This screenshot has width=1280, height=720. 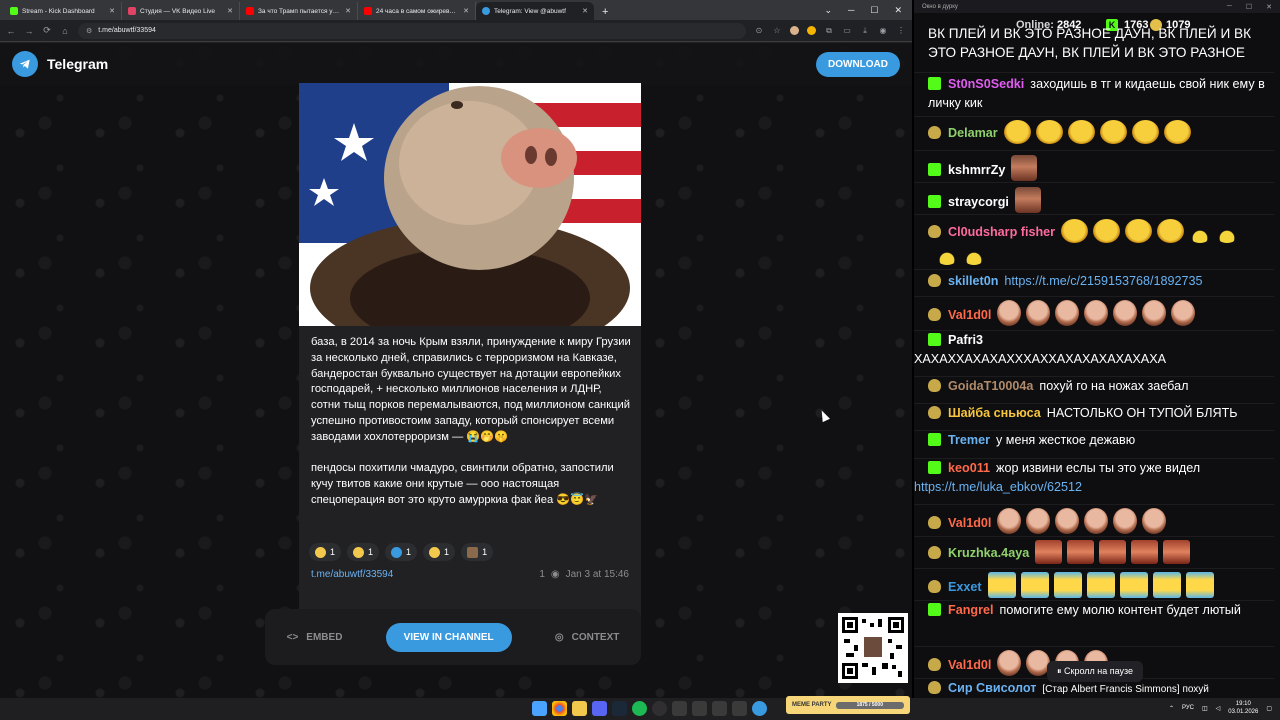 I want to click on chat-username: kshmrrZy, so click(x=976, y=170).